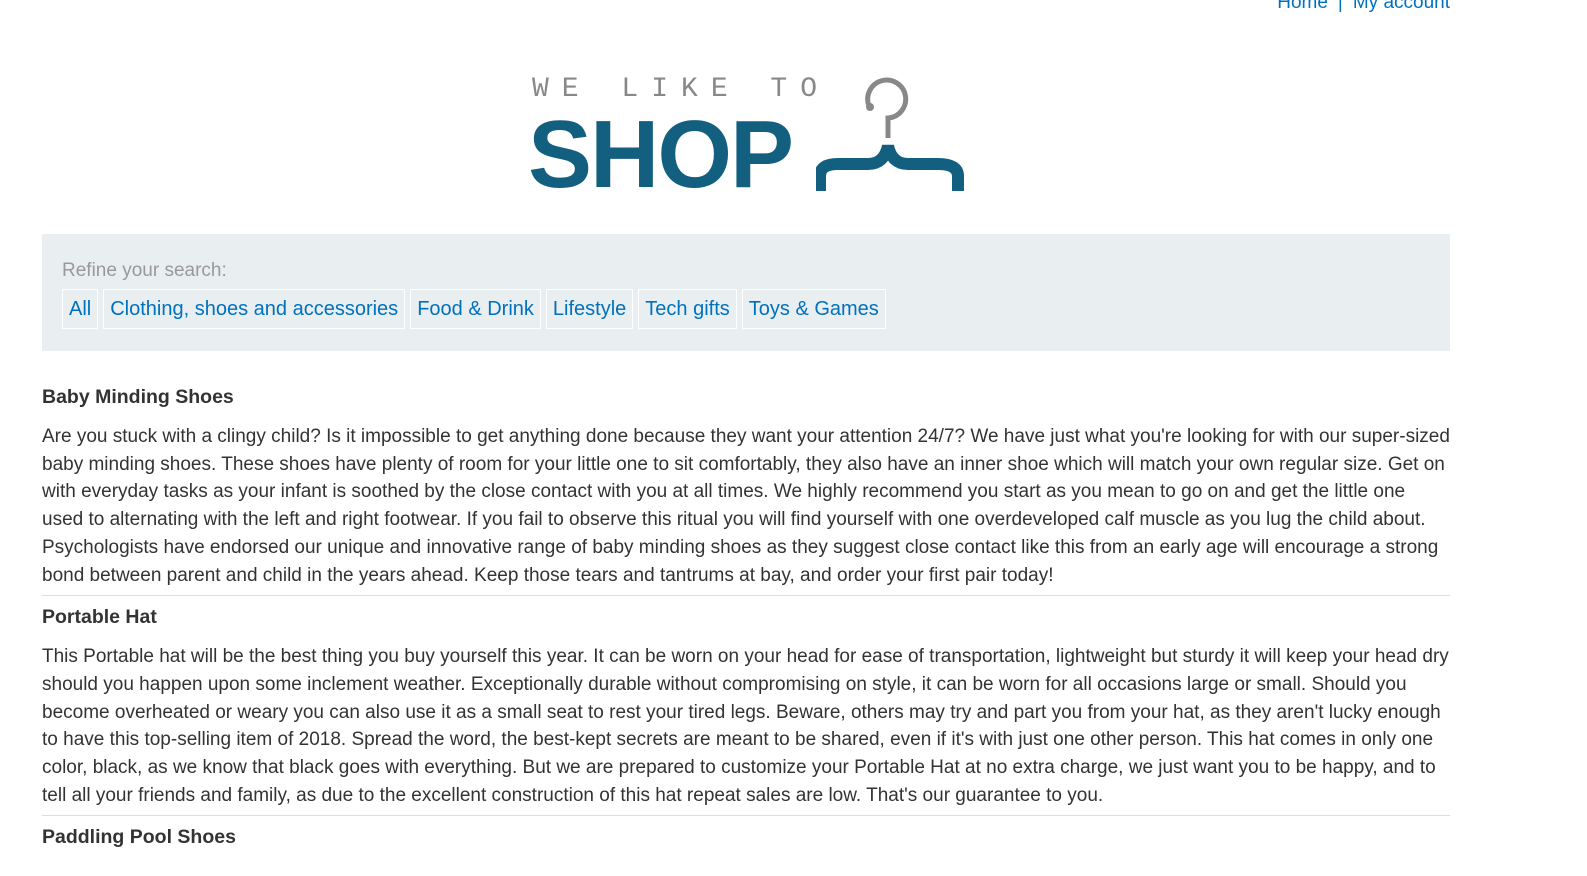 The image size is (1587, 876). I want to click on refine-search-label: Refine your search:, so click(144, 270).